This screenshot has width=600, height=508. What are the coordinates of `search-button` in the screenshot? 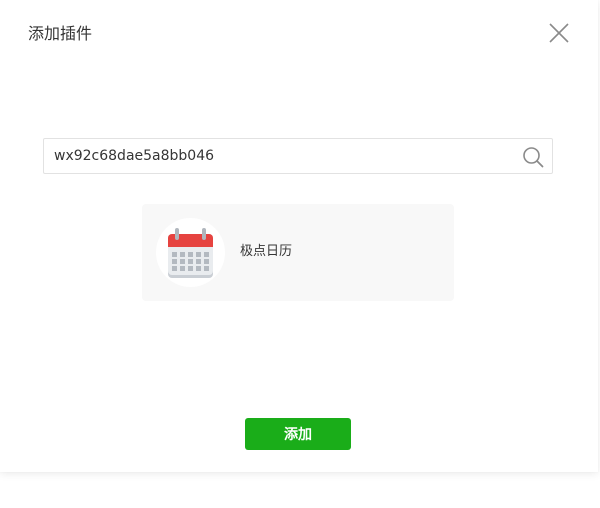 It's located at (533, 157).